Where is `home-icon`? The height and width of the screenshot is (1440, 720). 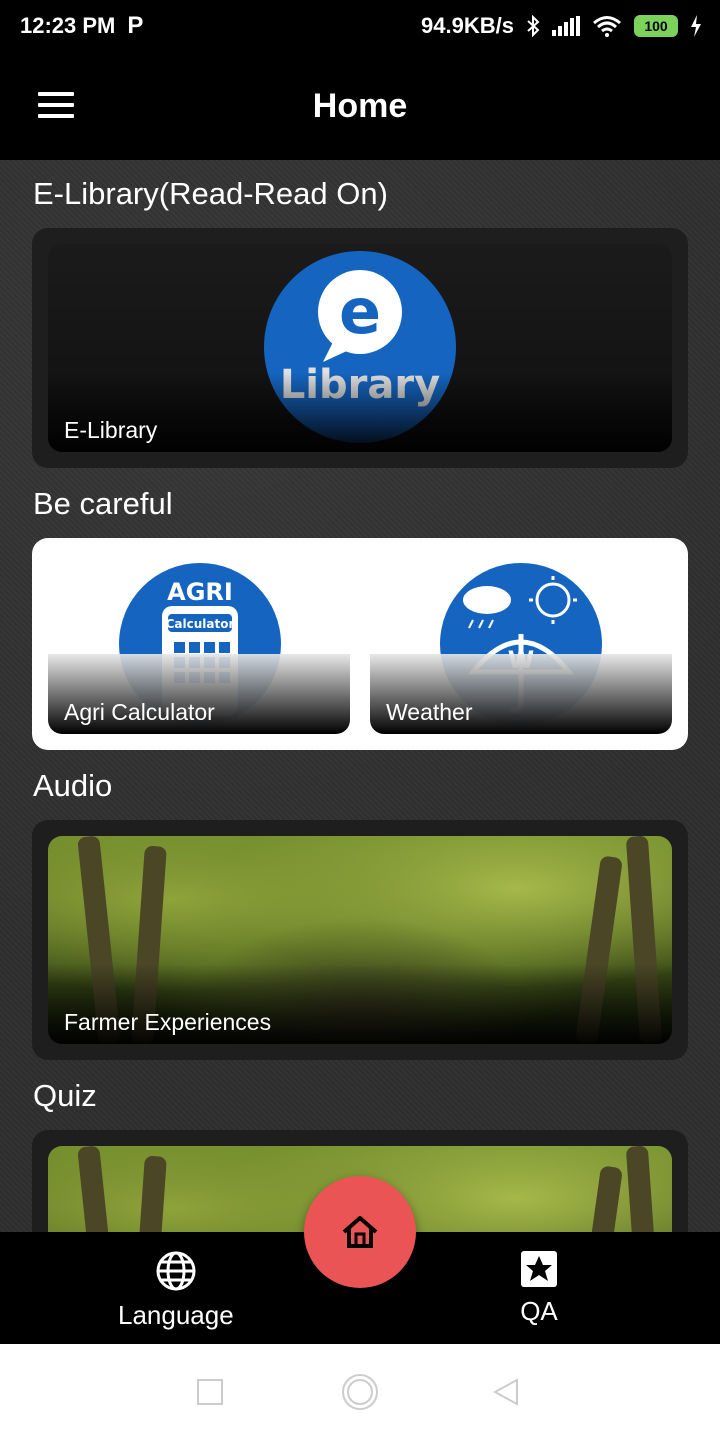 home-icon is located at coordinates (360, 1232).